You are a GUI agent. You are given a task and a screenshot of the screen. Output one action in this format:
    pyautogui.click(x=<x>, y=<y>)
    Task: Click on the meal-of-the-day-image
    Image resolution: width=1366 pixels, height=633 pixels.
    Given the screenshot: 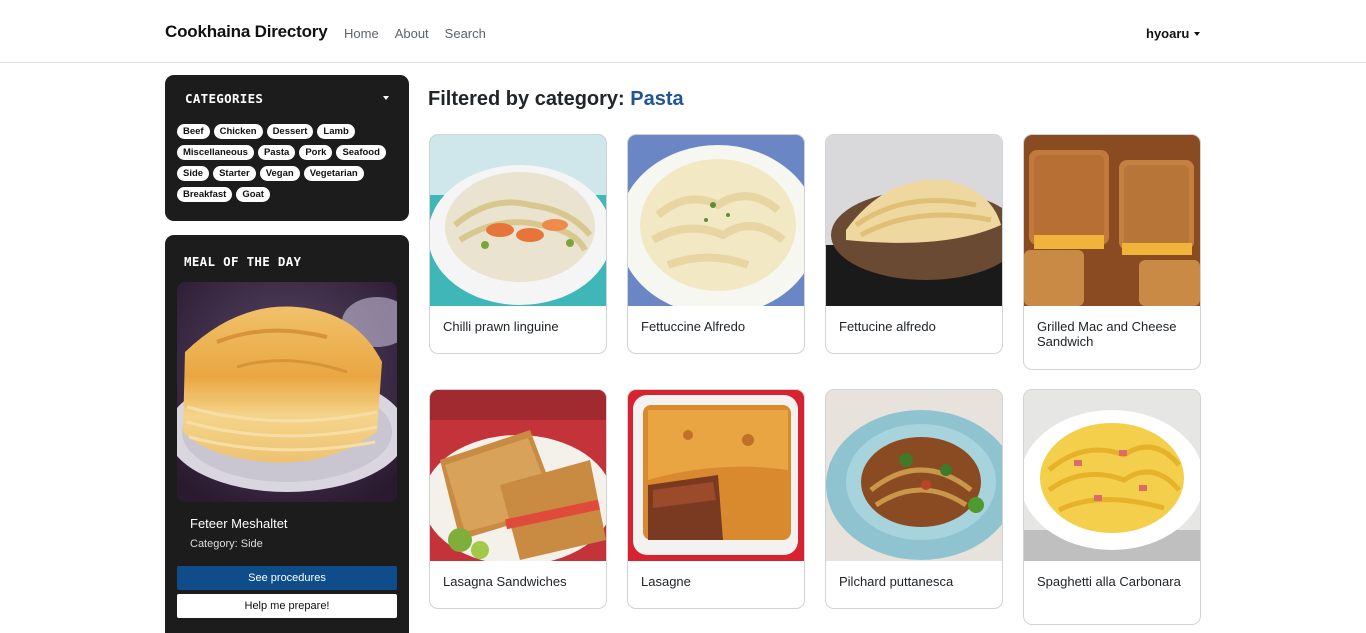 What is the action you would take?
    pyautogui.click(x=287, y=392)
    